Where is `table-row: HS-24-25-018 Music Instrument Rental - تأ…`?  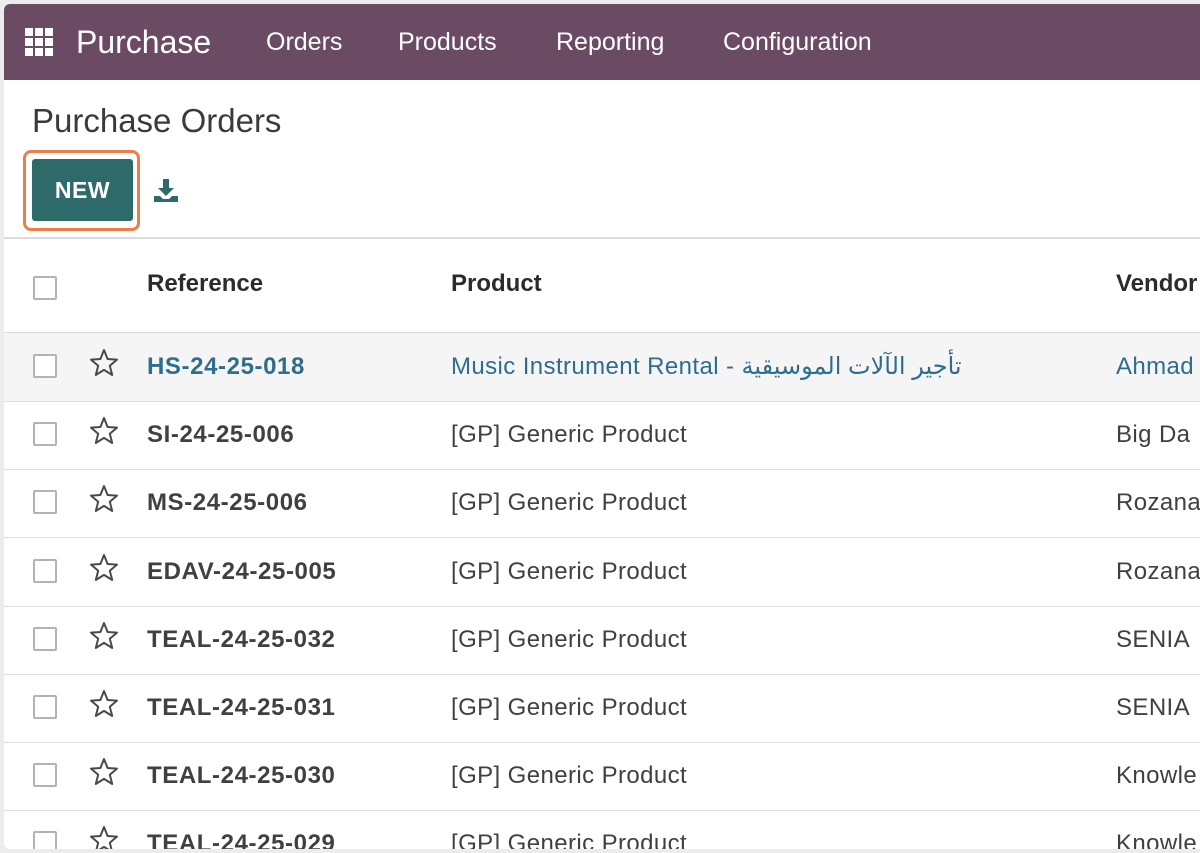 table-row: HS-24-25-018 Music Instrument Rental - تأ… is located at coordinates (602, 367).